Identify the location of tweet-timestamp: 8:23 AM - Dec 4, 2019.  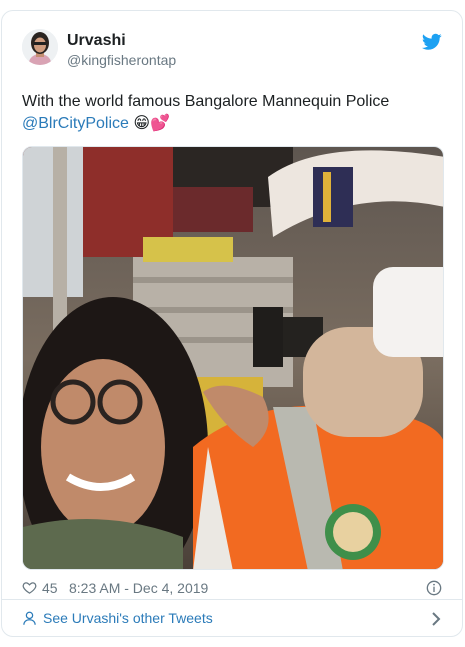
(138, 588).